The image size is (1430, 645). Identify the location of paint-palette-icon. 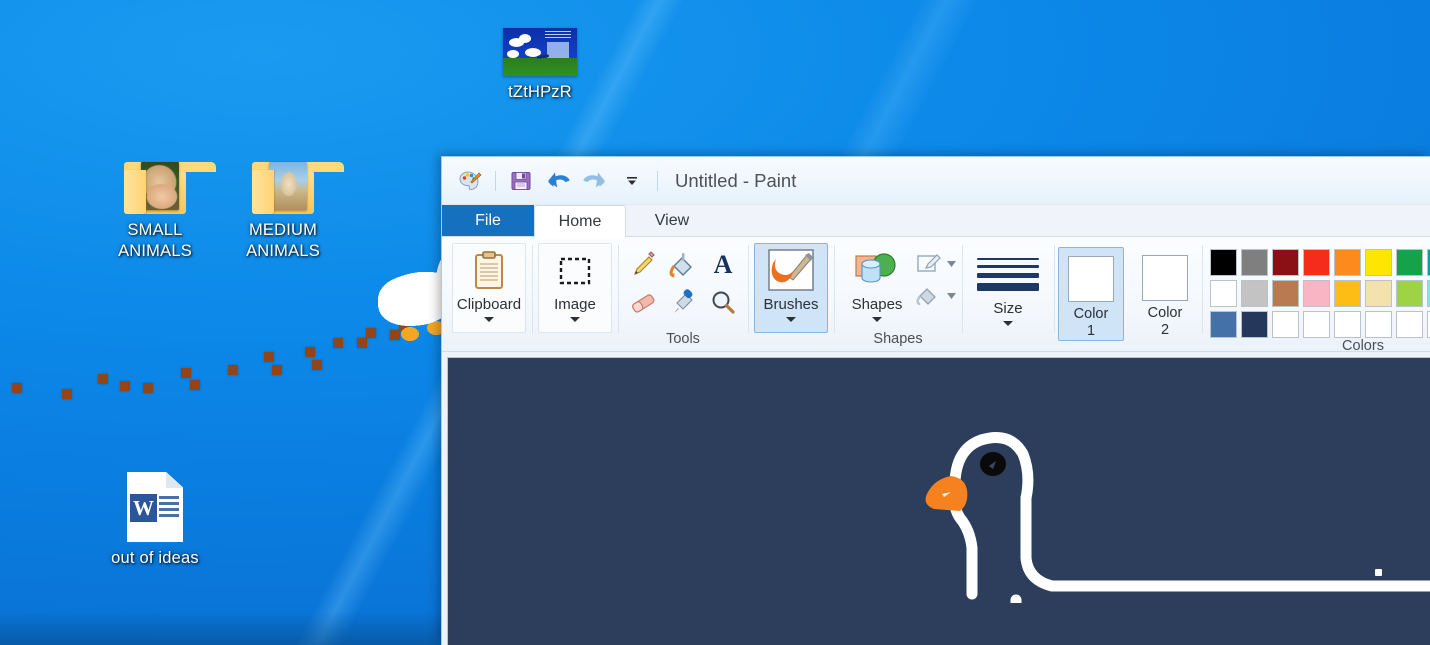
(470, 181).